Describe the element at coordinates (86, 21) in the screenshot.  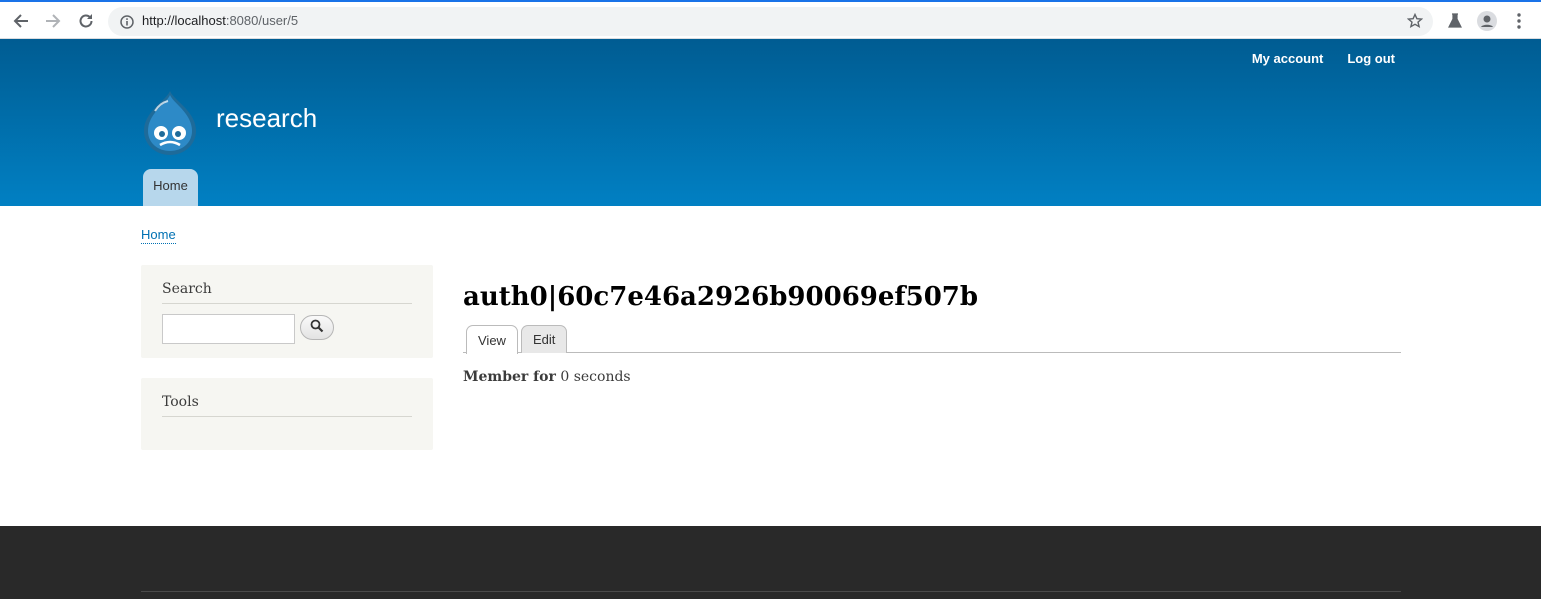
I see `reload-icon` at that location.